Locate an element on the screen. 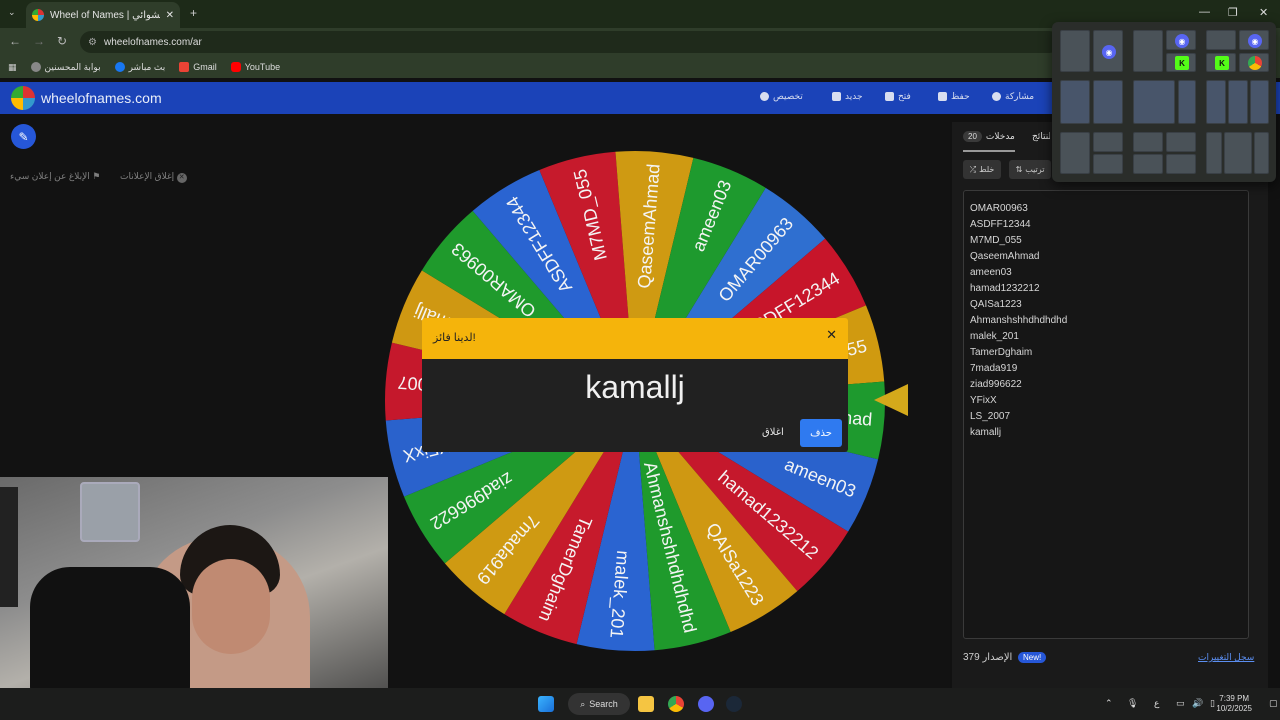  report-ad-link: الإبلاغ عن إعلان سيء ⚑ is located at coordinates (55, 176).